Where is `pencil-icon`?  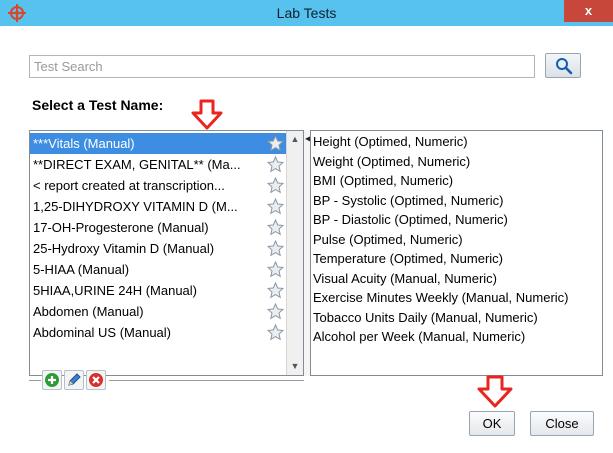 pencil-icon is located at coordinates (74, 379).